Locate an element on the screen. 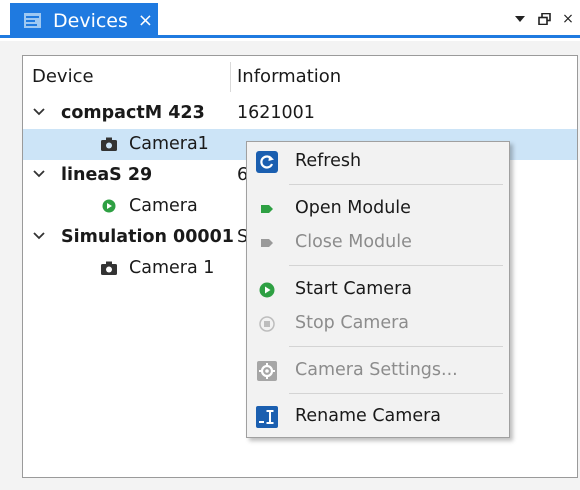 This screenshot has height=490, width=580. column-header-device: Device is located at coordinates (63, 76).